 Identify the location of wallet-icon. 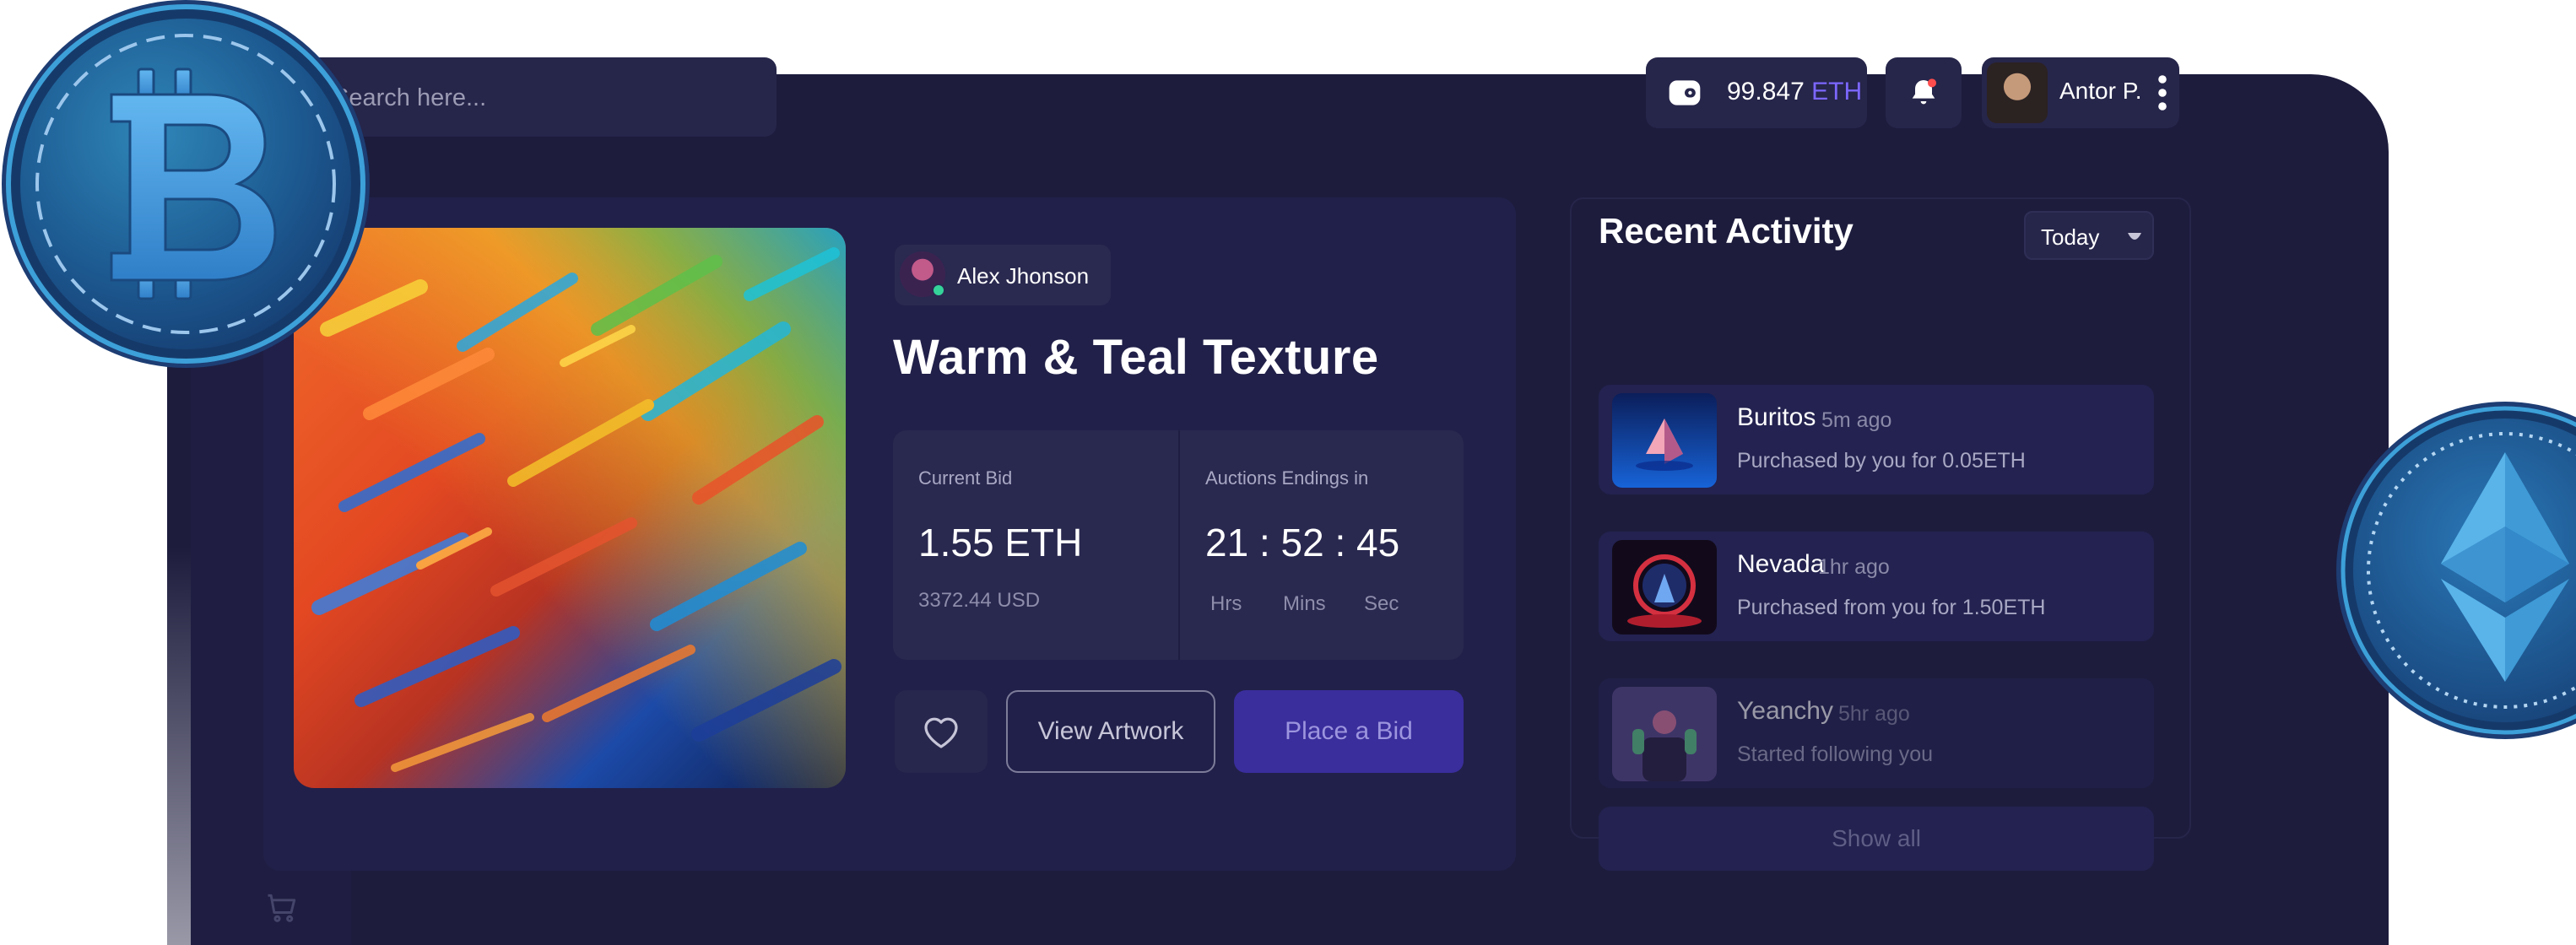
(1685, 92).